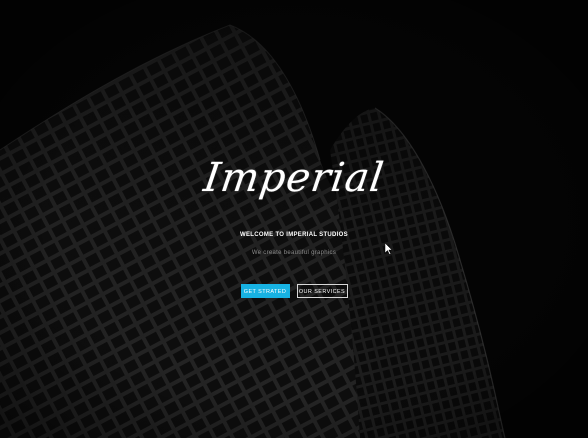  Describe the element at coordinates (265, 291) in the screenshot. I see `get-started-button: GET STRATED` at that location.